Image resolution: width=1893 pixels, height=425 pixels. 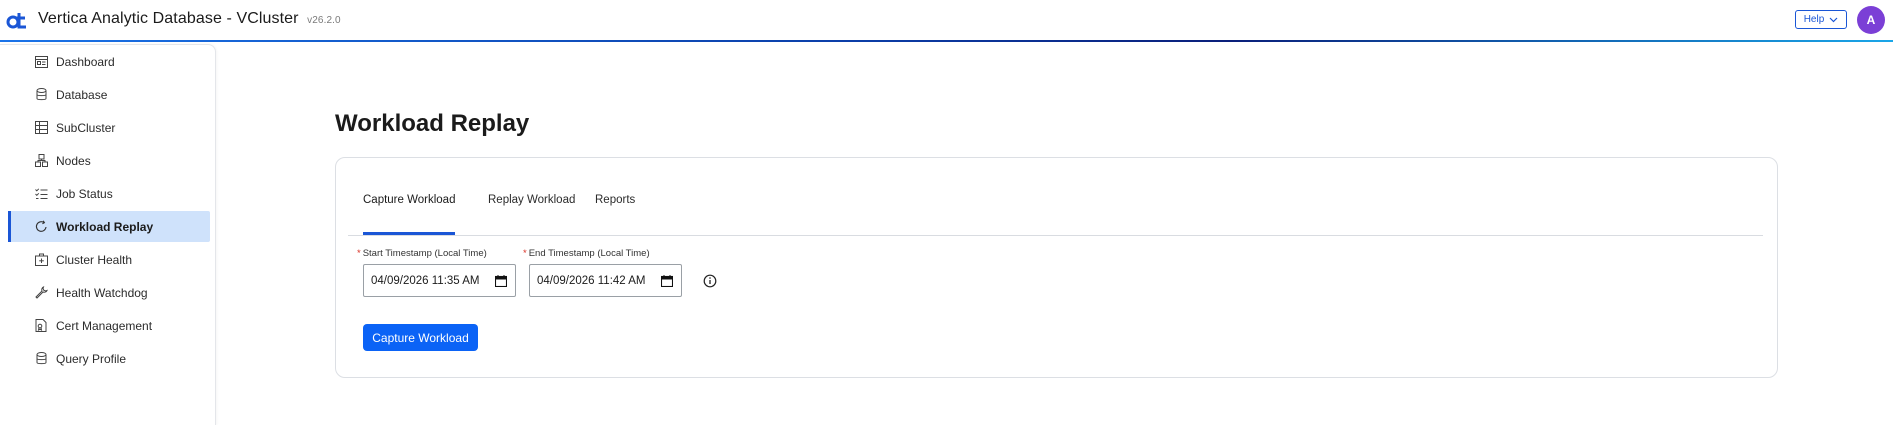 I want to click on end-timestamp-value: 04/09/2026 11:42 AM, so click(x=591, y=280).